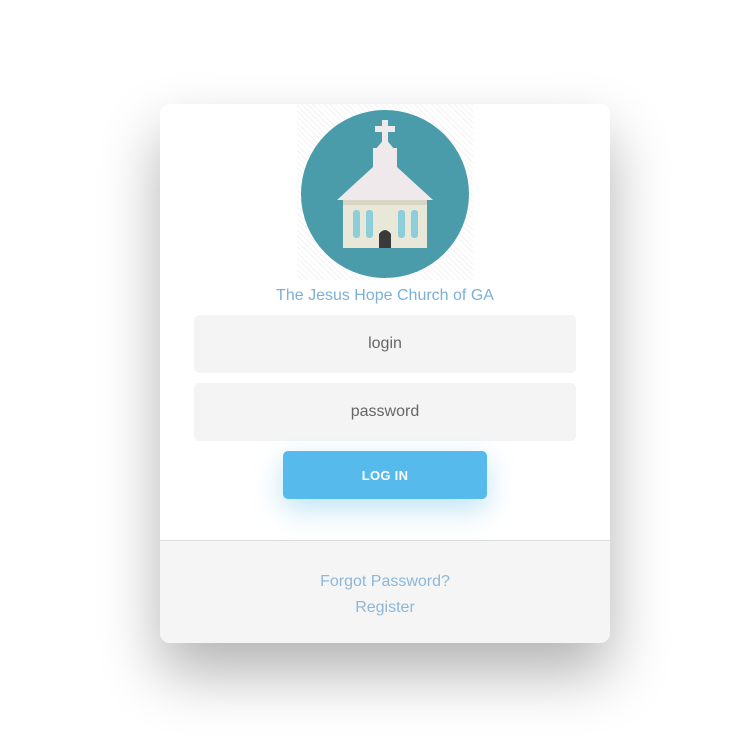  Describe the element at coordinates (385, 475) in the screenshot. I see `login-button: LOG IN` at that location.